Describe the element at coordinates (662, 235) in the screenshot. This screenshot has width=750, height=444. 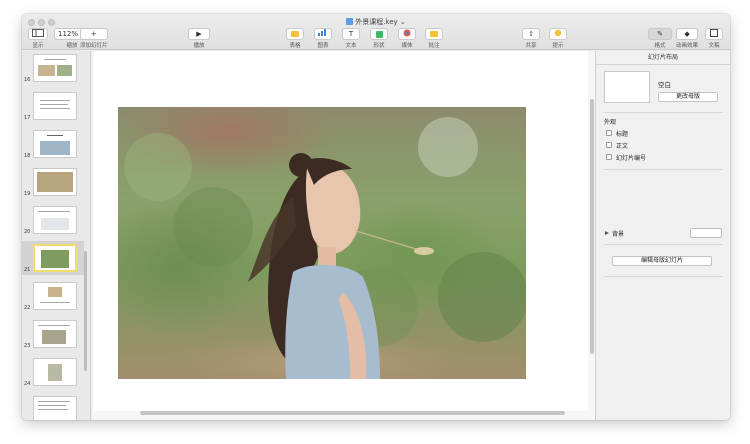
I see `inspector-panel: 幻灯片布局 空白 更改母版 外观 标题 正文 幻灯片编号 背景 编辑母版幻灯片` at that location.